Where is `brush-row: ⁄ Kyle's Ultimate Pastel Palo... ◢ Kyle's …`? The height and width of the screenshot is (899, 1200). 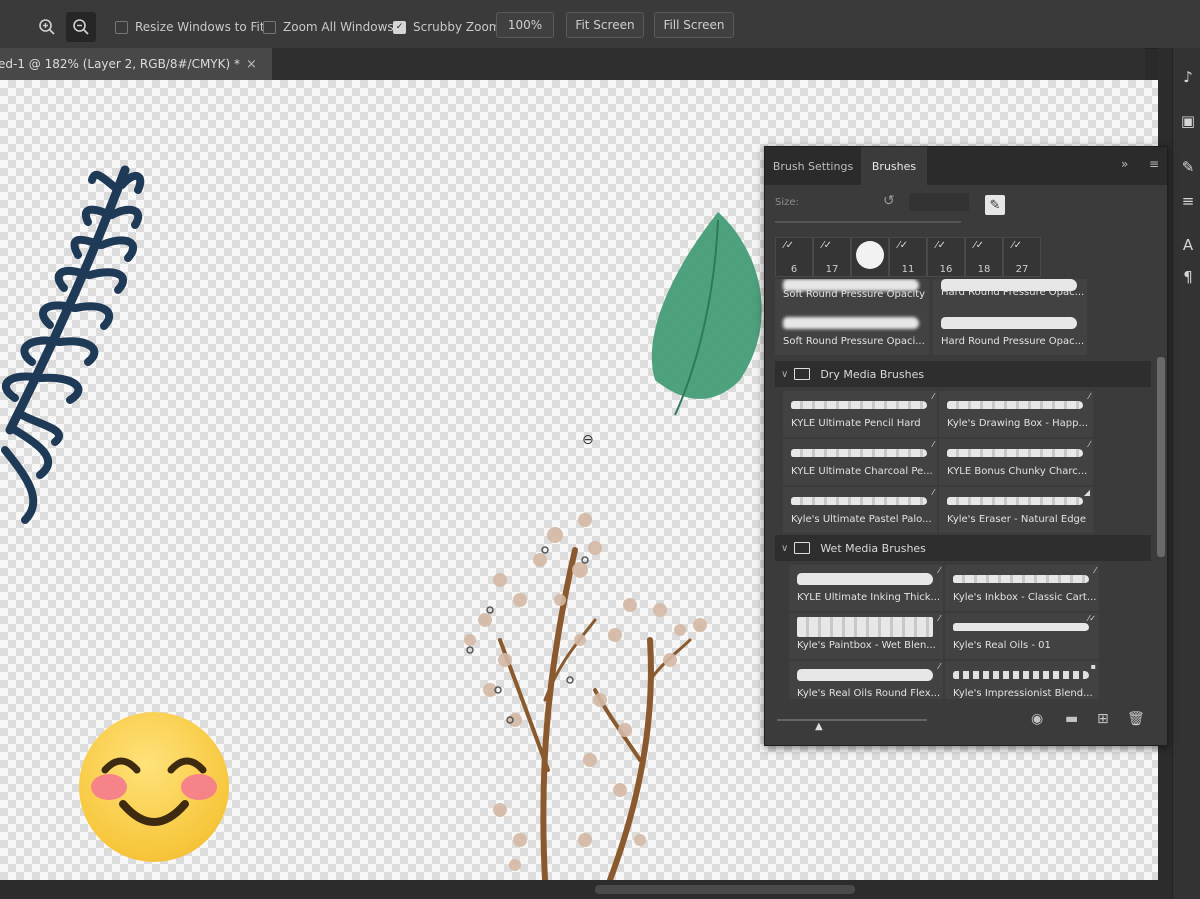 brush-row: ⁄ Kyle's Ultimate Pastel Palo... ◢ Kyle's … is located at coordinates (963, 511).